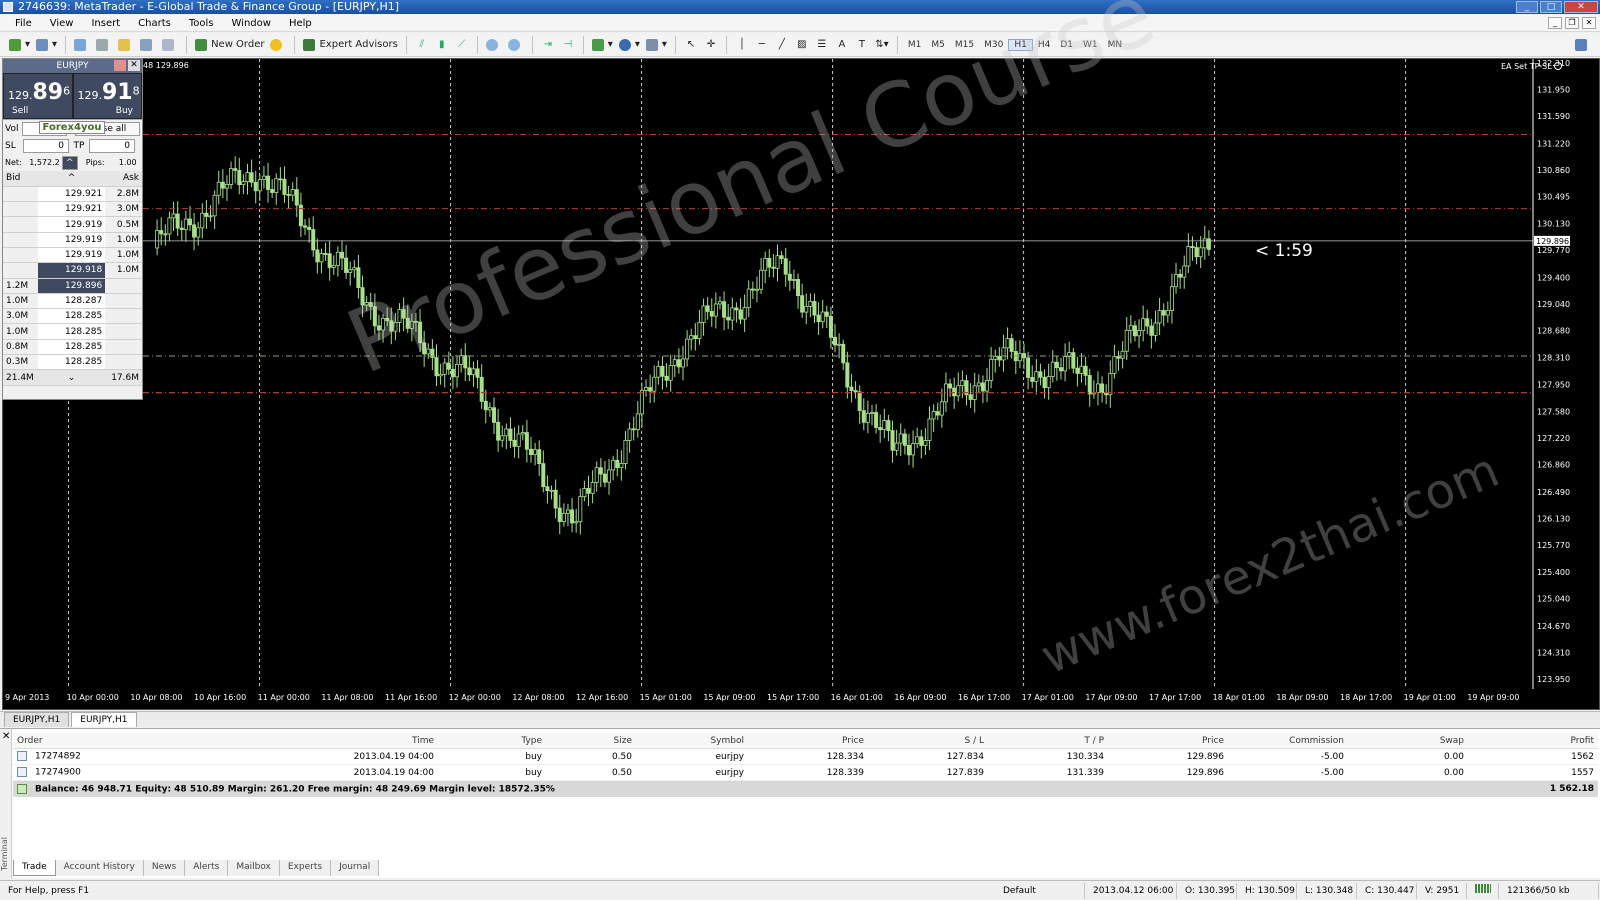 This screenshot has width=1600, height=900. Describe the element at coordinates (229, 45) in the screenshot. I see `new-order-button: New Order` at that location.